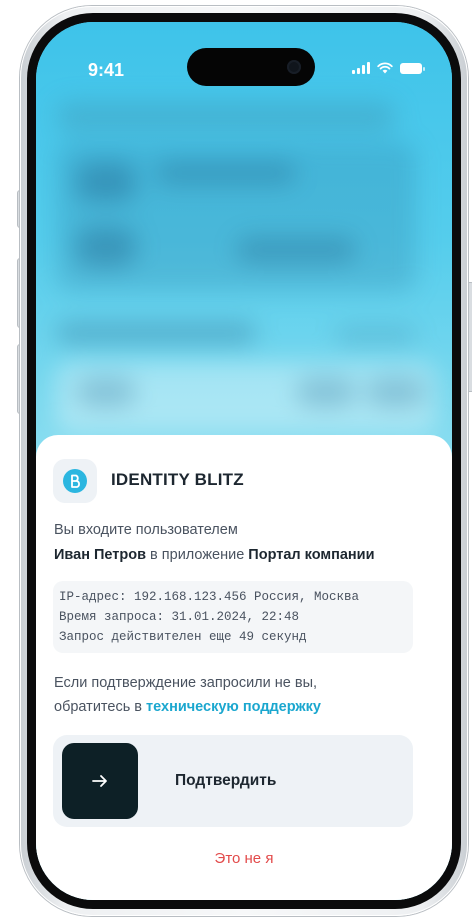  Describe the element at coordinates (106, 70) in the screenshot. I see `status-time: 9:41` at that location.